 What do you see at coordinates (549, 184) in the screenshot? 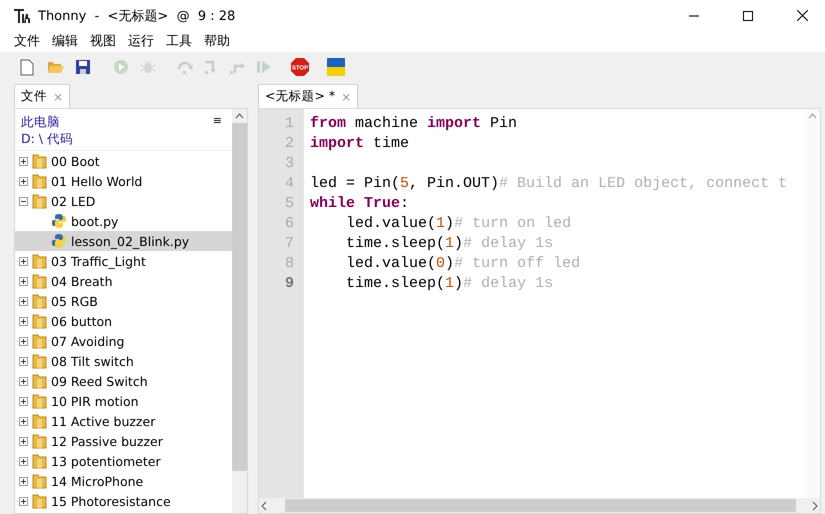
I see `code-line: led = Pin(5, Pin.OUT)# Build an LED object, connect t` at bounding box center [549, 184].